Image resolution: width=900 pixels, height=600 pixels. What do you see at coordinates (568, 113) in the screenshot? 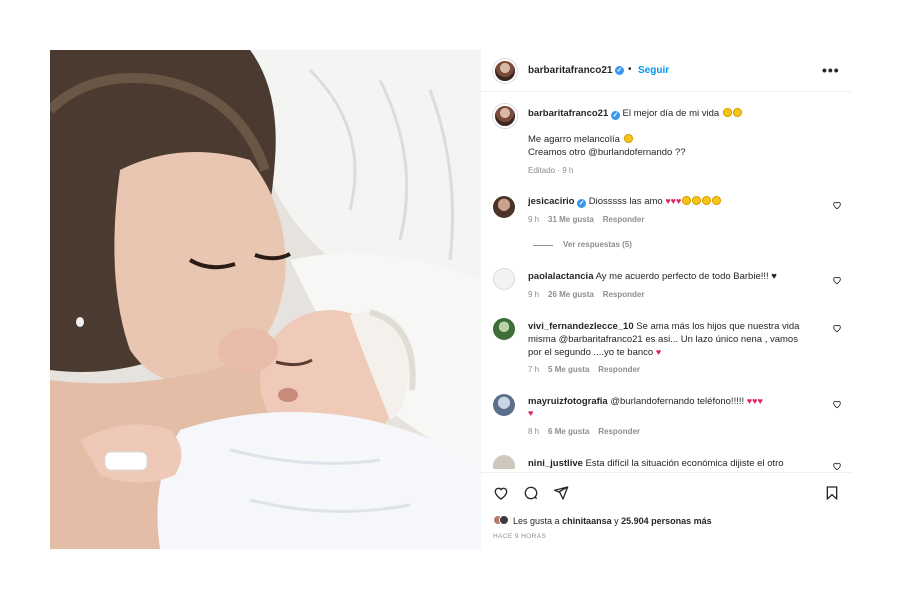
I see `caption-username: barbaritafranco21` at bounding box center [568, 113].